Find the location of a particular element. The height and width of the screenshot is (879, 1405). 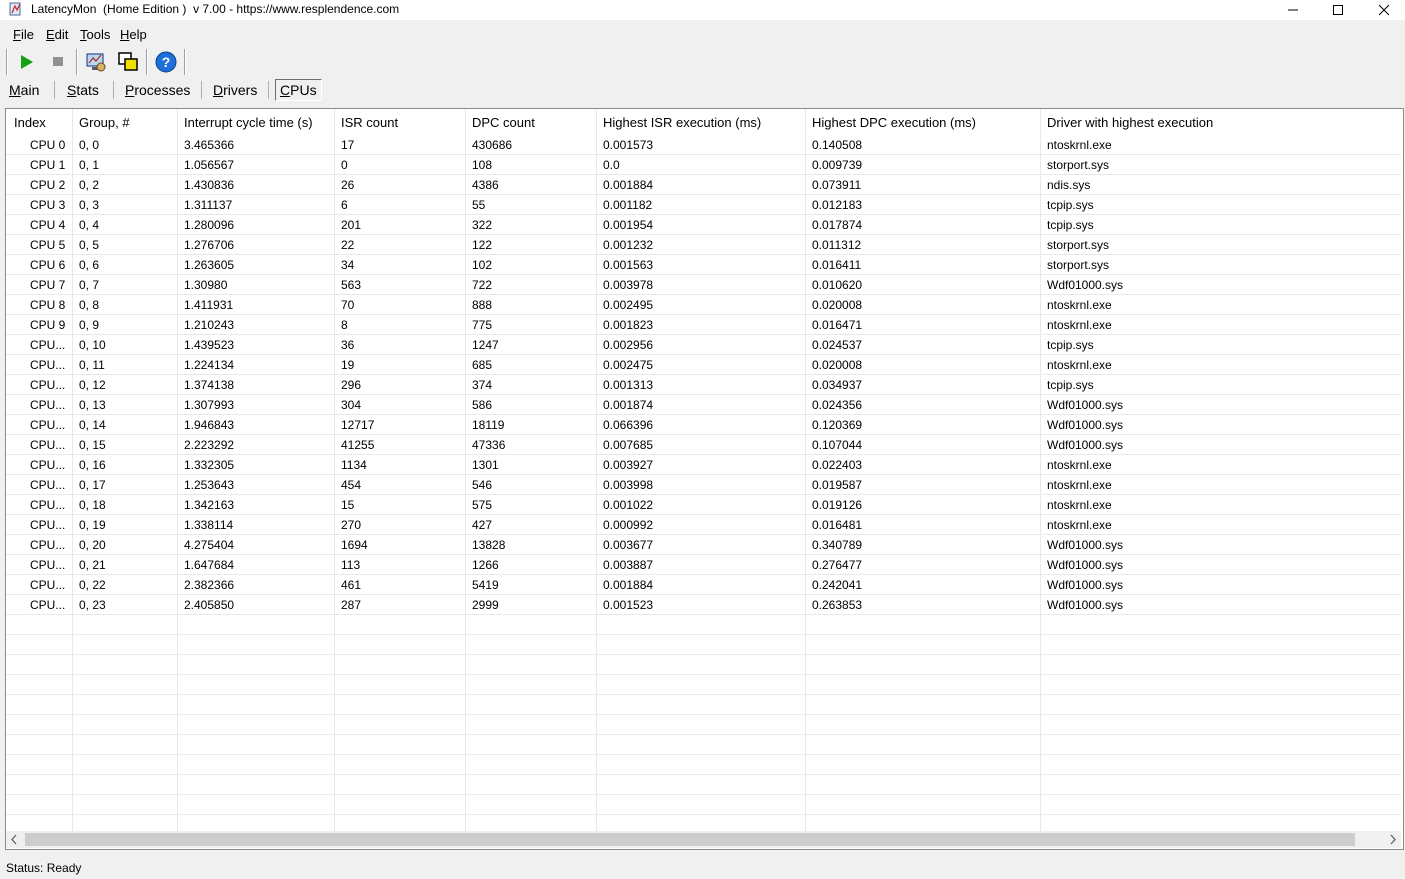

minimize-icon is located at coordinates (1293, 10).